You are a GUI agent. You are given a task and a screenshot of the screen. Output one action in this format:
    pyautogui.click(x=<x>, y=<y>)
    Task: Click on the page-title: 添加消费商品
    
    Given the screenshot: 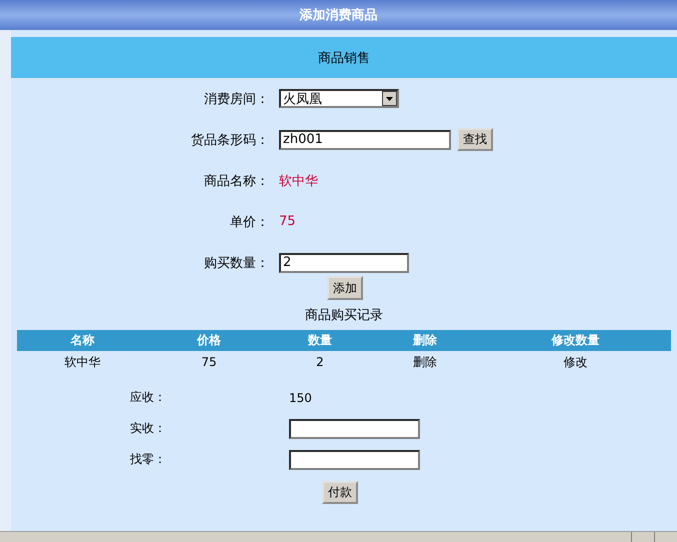 What is the action you would take?
    pyautogui.click(x=339, y=15)
    